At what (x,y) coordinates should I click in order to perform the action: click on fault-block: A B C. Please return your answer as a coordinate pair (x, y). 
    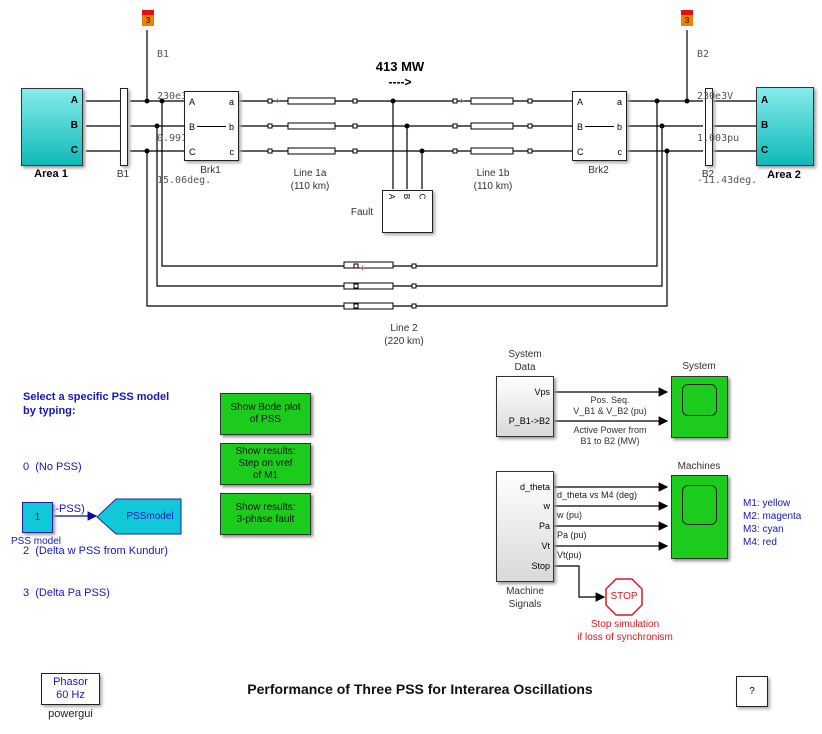
    Looking at the image, I should click on (407, 211).